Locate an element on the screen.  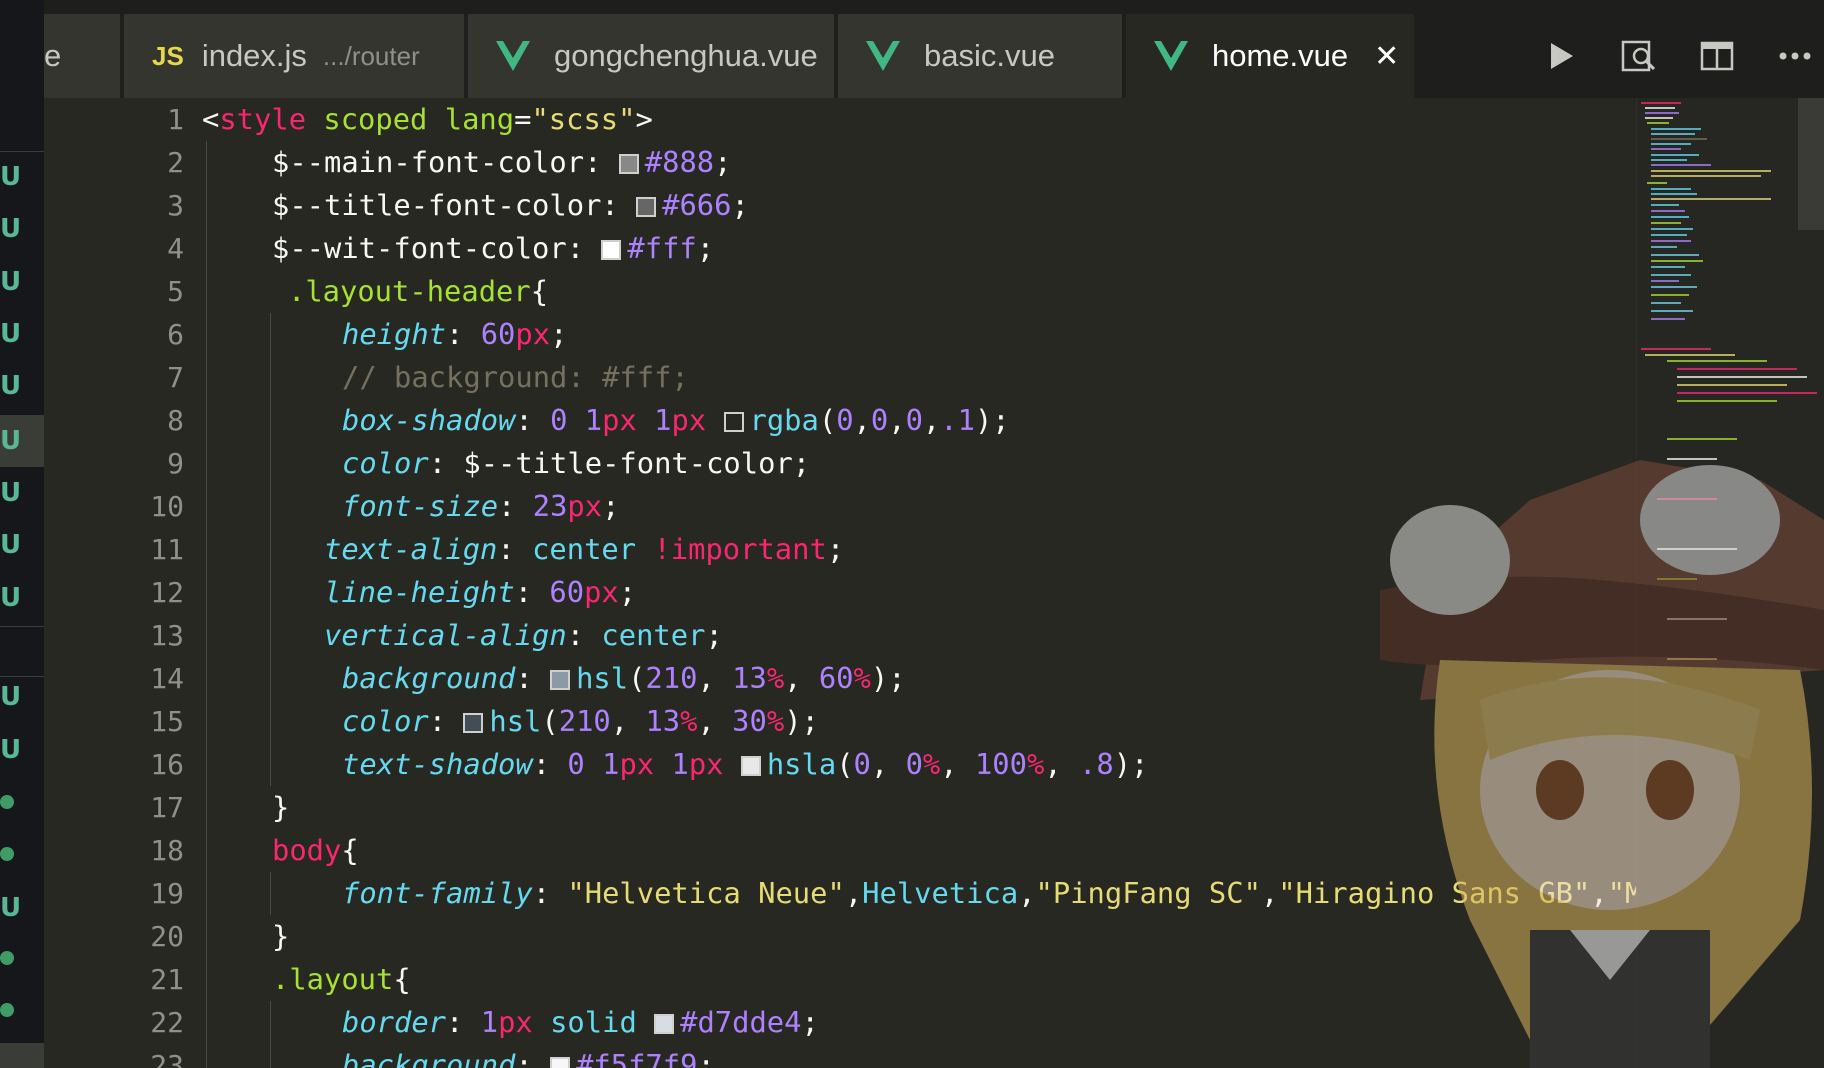
more-icon is located at coordinates (1790, 56).